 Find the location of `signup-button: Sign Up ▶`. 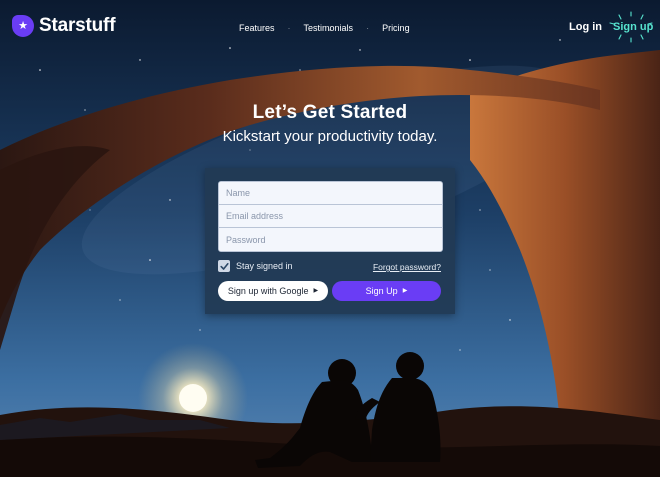

signup-button: Sign Up ▶ is located at coordinates (386, 291).